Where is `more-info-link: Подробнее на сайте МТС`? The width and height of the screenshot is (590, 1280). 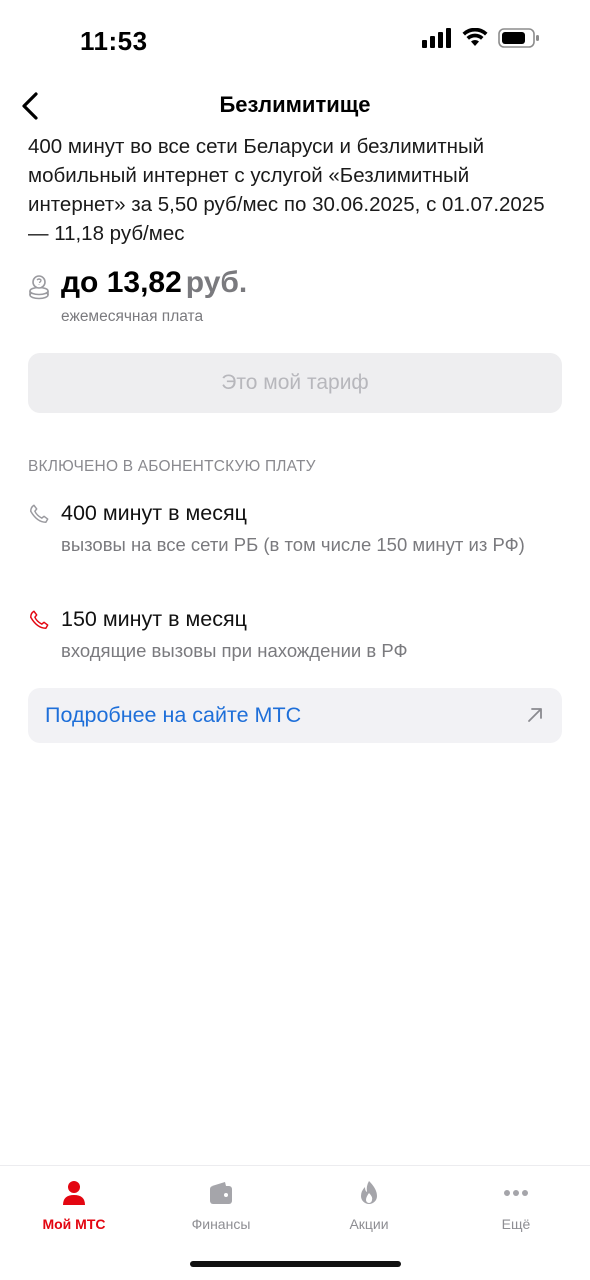
more-info-link: Подробнее на сайте МТС is located at coordinates (295, 715).